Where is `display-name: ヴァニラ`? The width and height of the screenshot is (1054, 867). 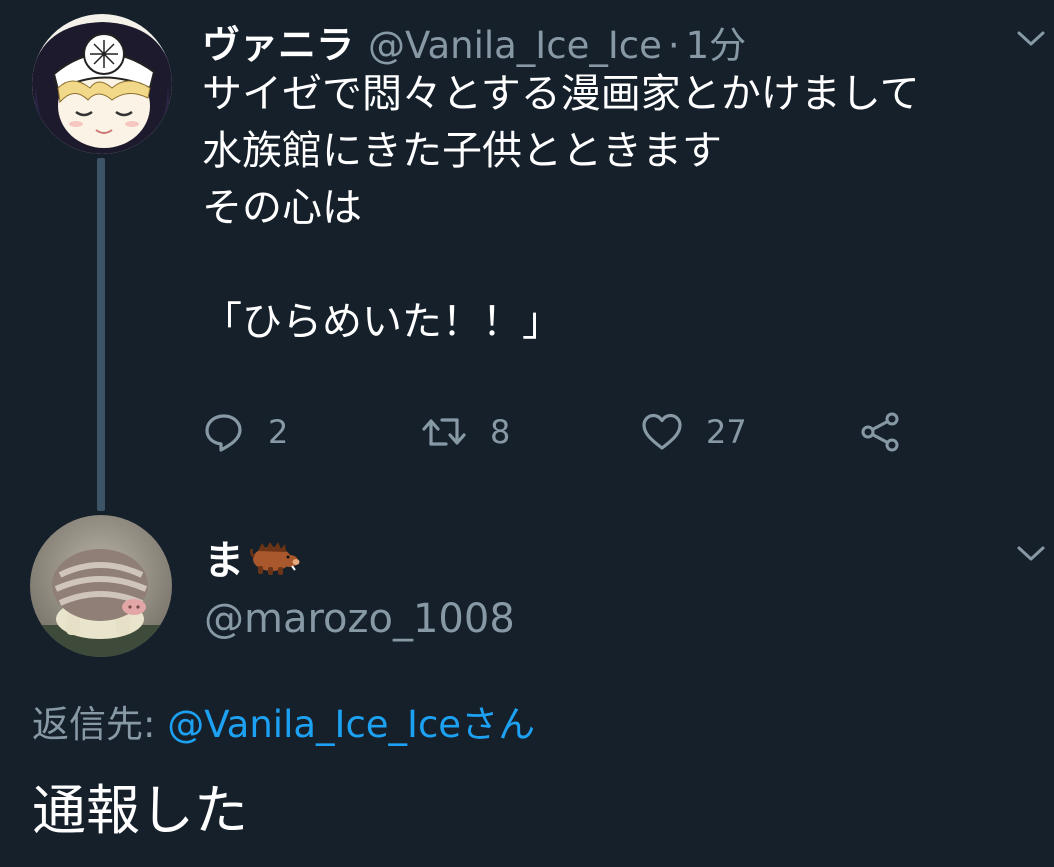
display-name: ヴァニラ is located at coordinates (278, 41).